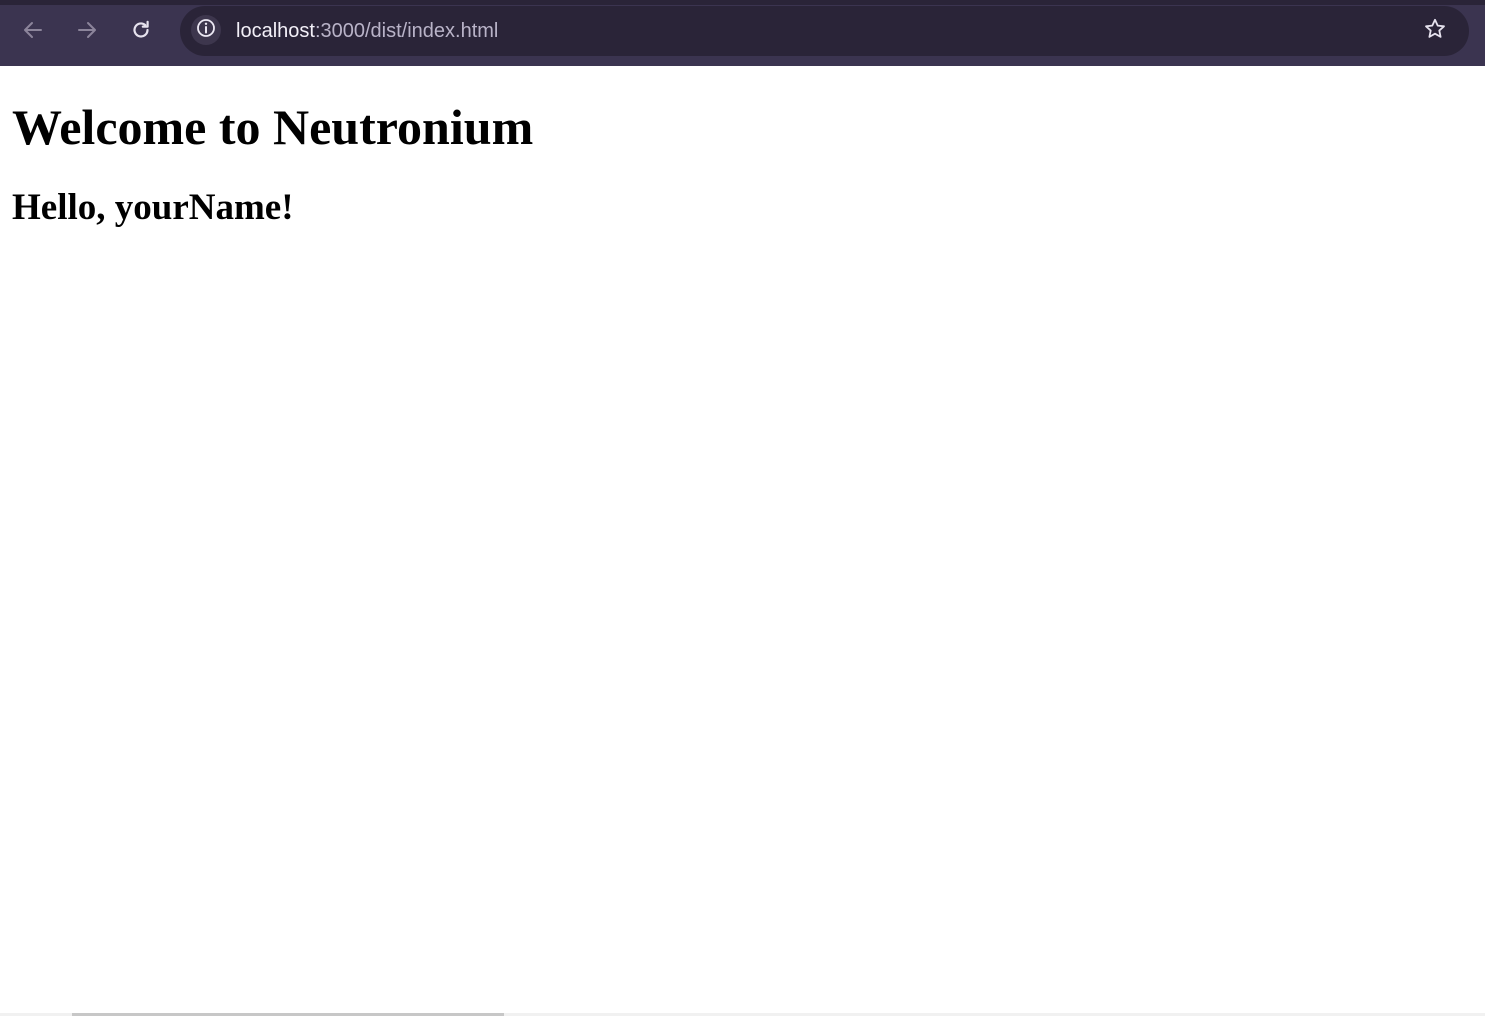  What do you see at coordinates (824, 31) in the screenshot?
I see `address-bar: localhost:3000/dist/index.html` at bounding box center [824, 31].